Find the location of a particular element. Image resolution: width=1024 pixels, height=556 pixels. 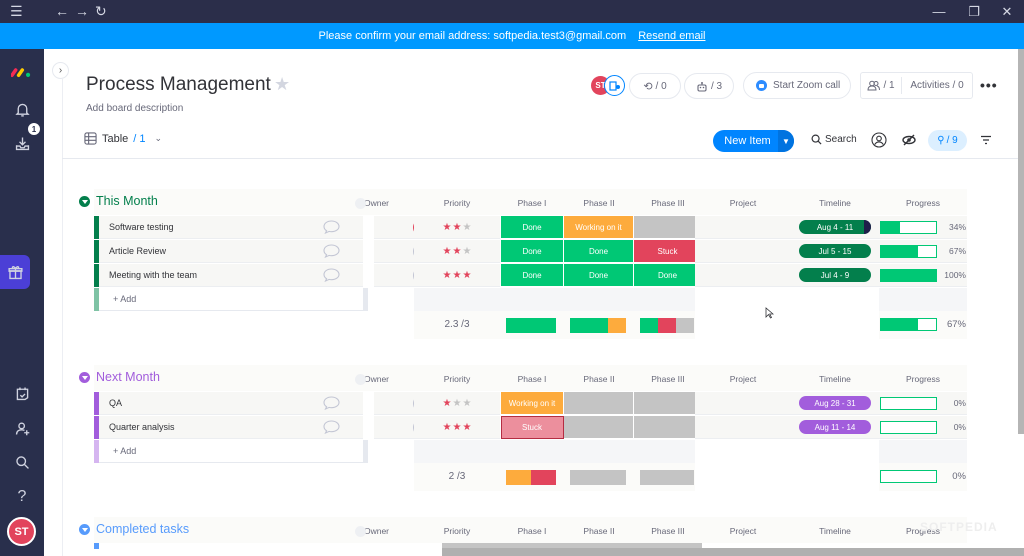

resend-email-link: Resend email is located at coordinates (671, 36).